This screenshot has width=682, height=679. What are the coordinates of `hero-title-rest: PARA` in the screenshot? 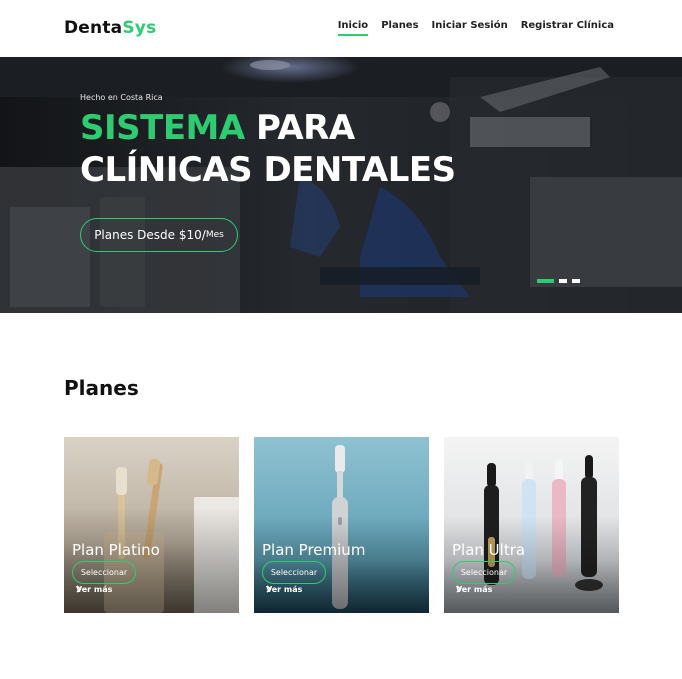 It's located at (299, 128).